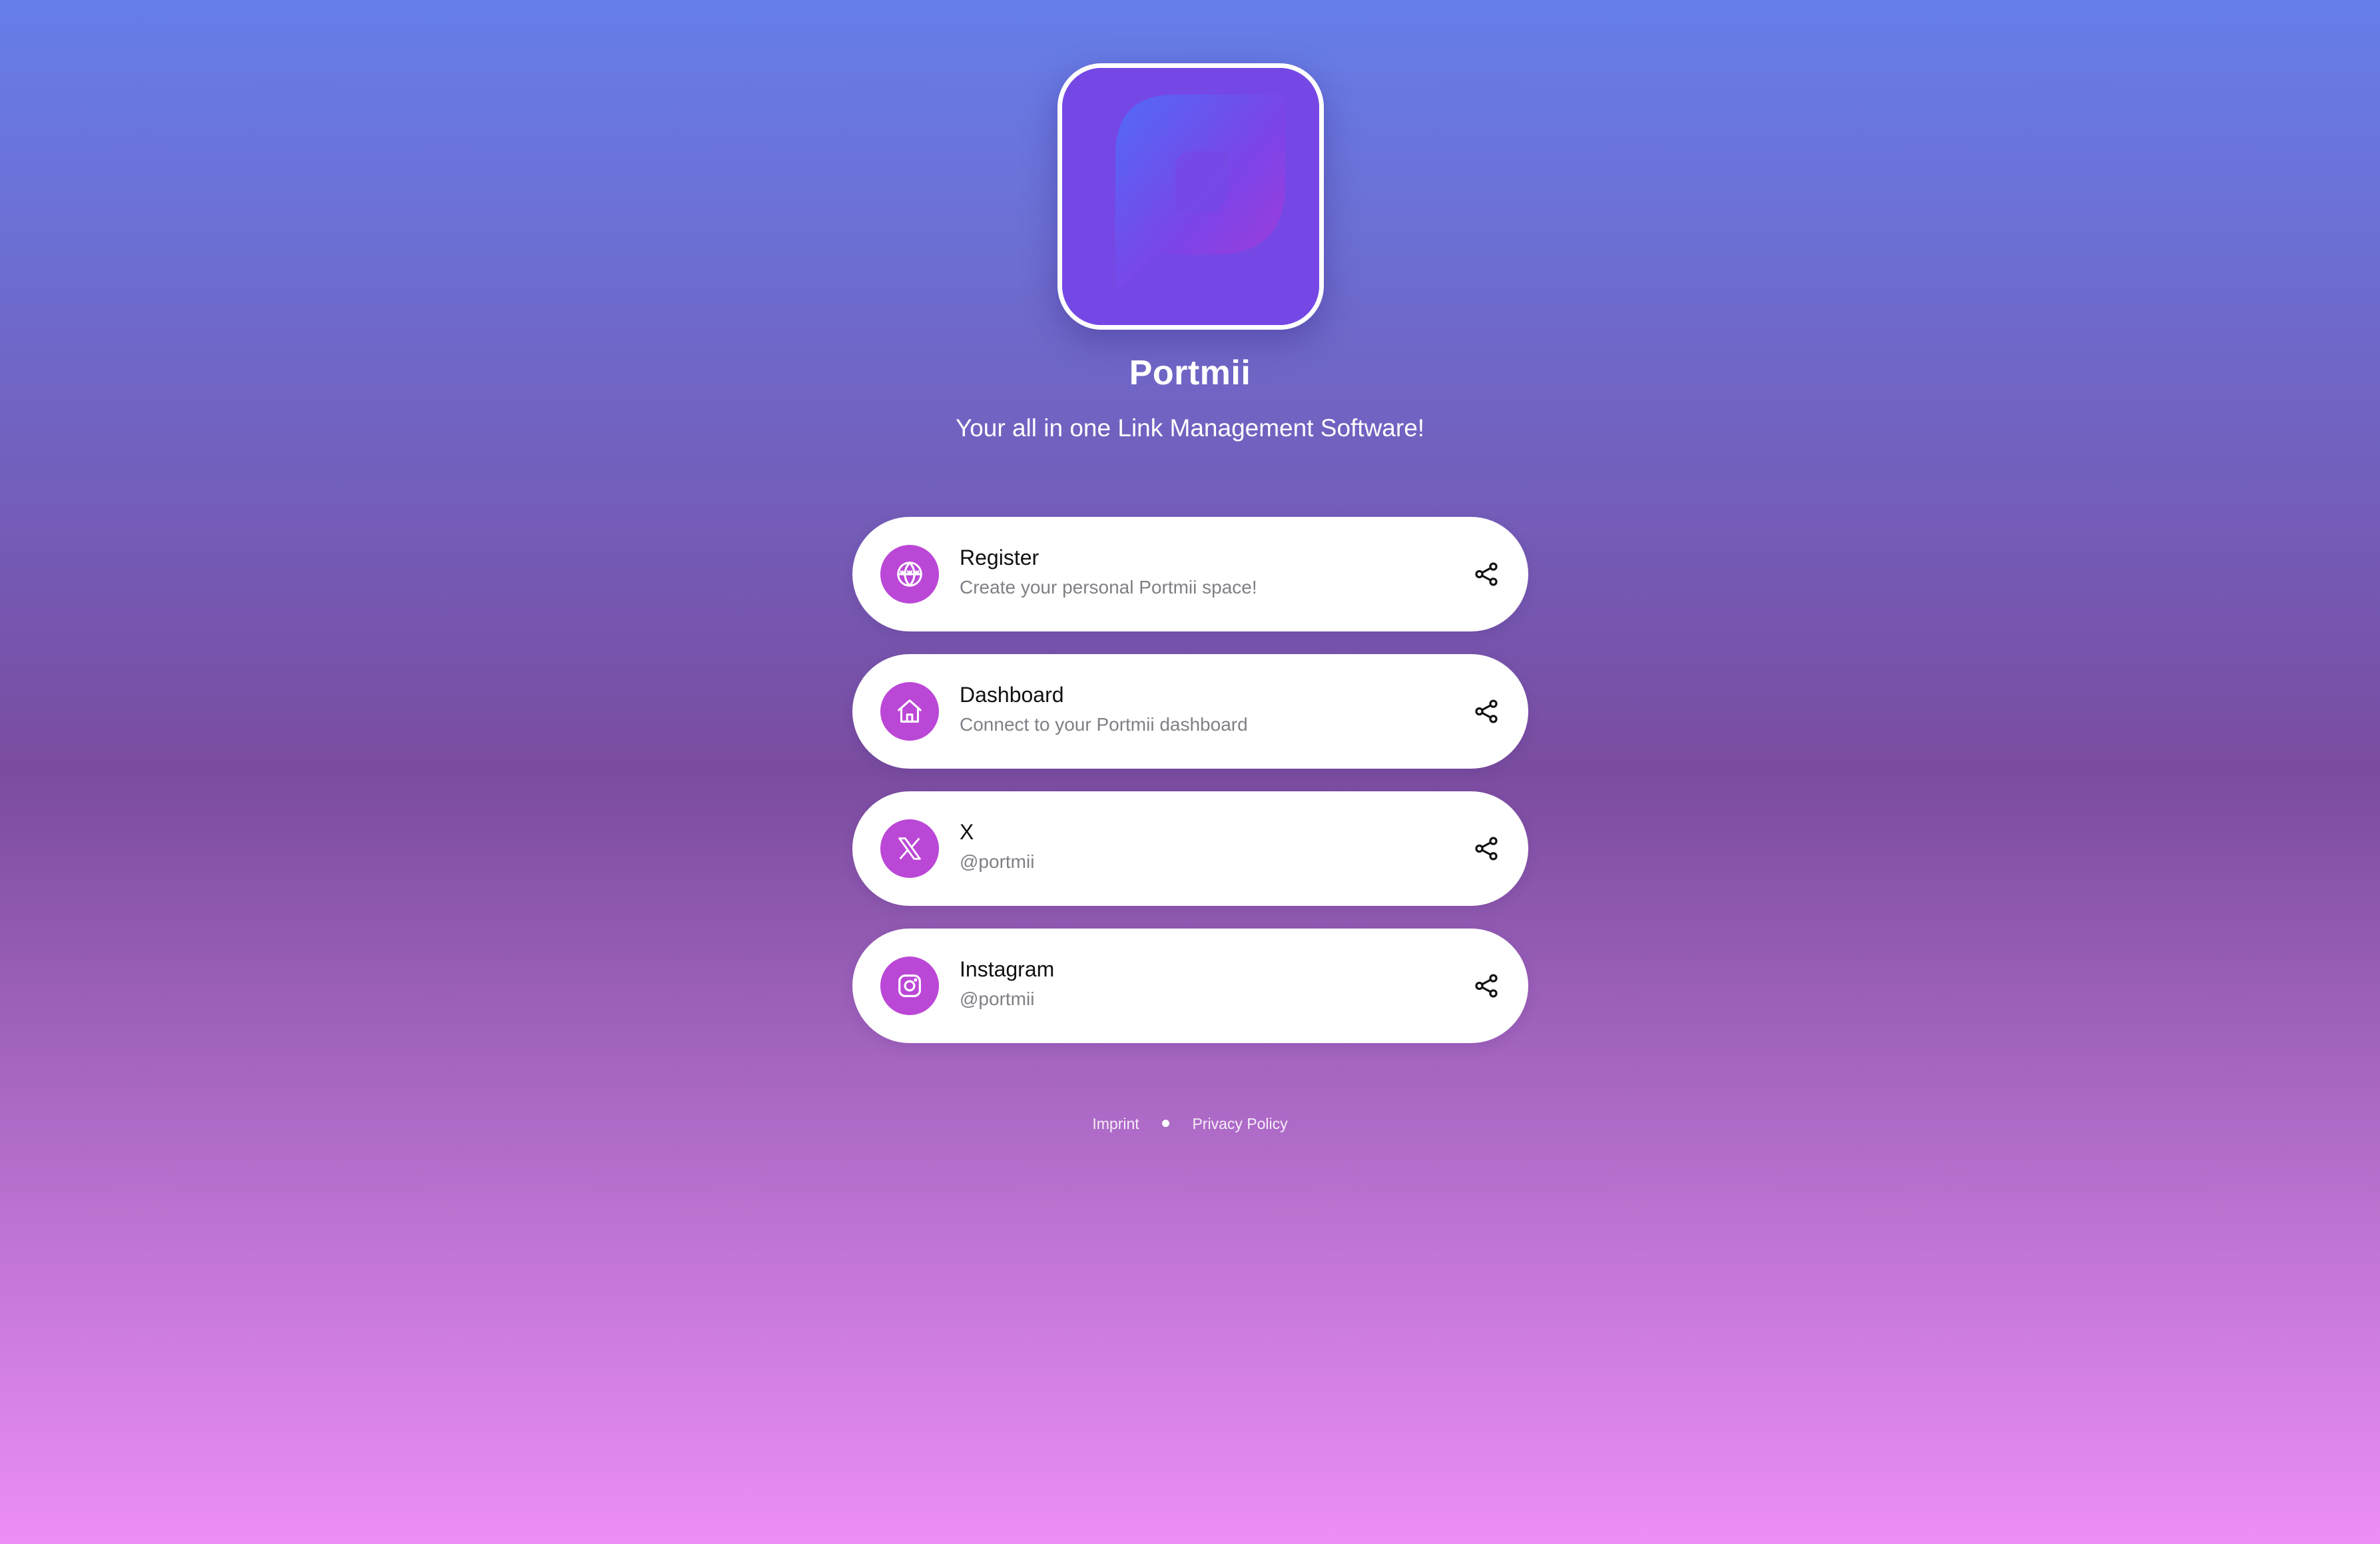 The width and height of the screenshot is (2380, 1544). What do you see at coordinates (1104, 724) in the screenshot?
I see `link-subtitle: Connect to your Portmii dashboard` at bounding box center [1104, 724].